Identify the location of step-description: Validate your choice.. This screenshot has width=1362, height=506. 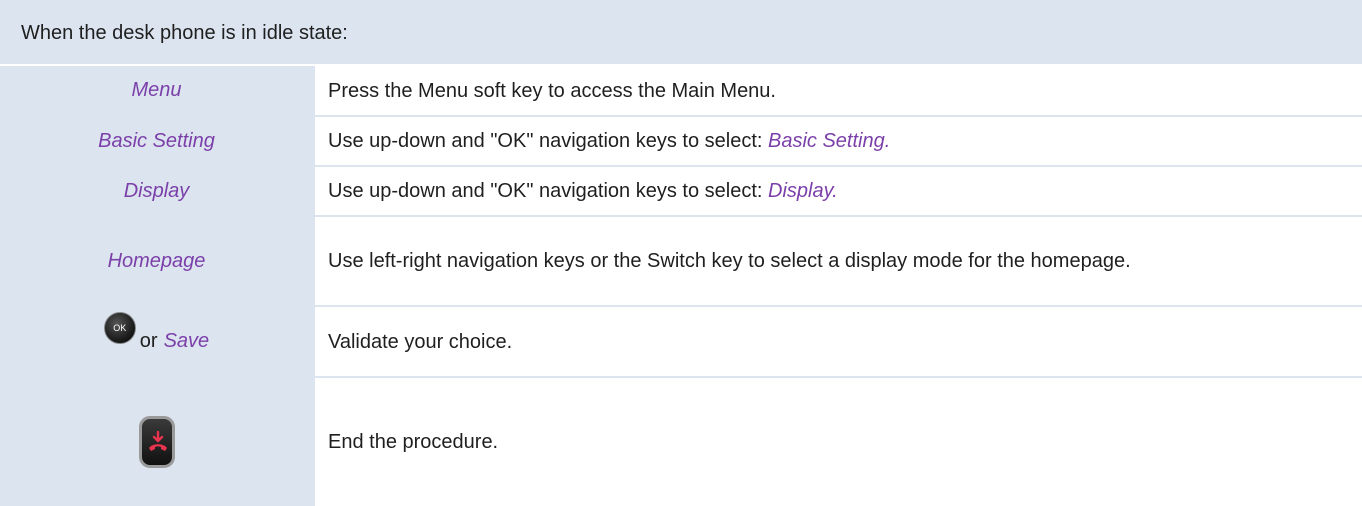
(420, 341).